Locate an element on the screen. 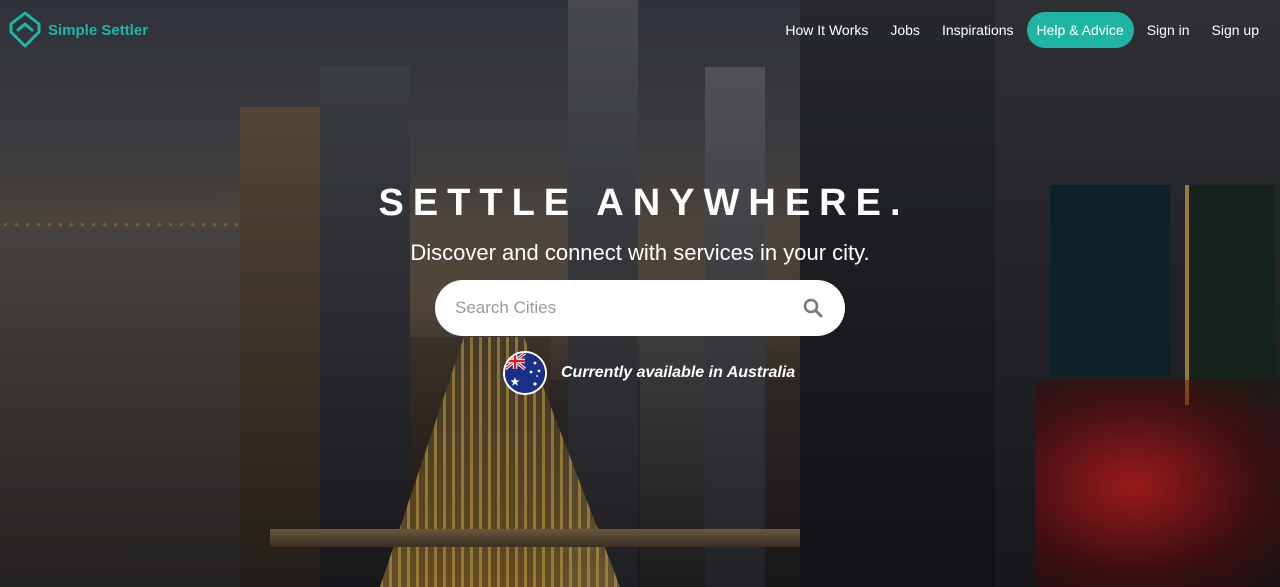 The height and width of the screenshot is (587, 1280). australia-flag-icon is located at coordinates (525, 373).